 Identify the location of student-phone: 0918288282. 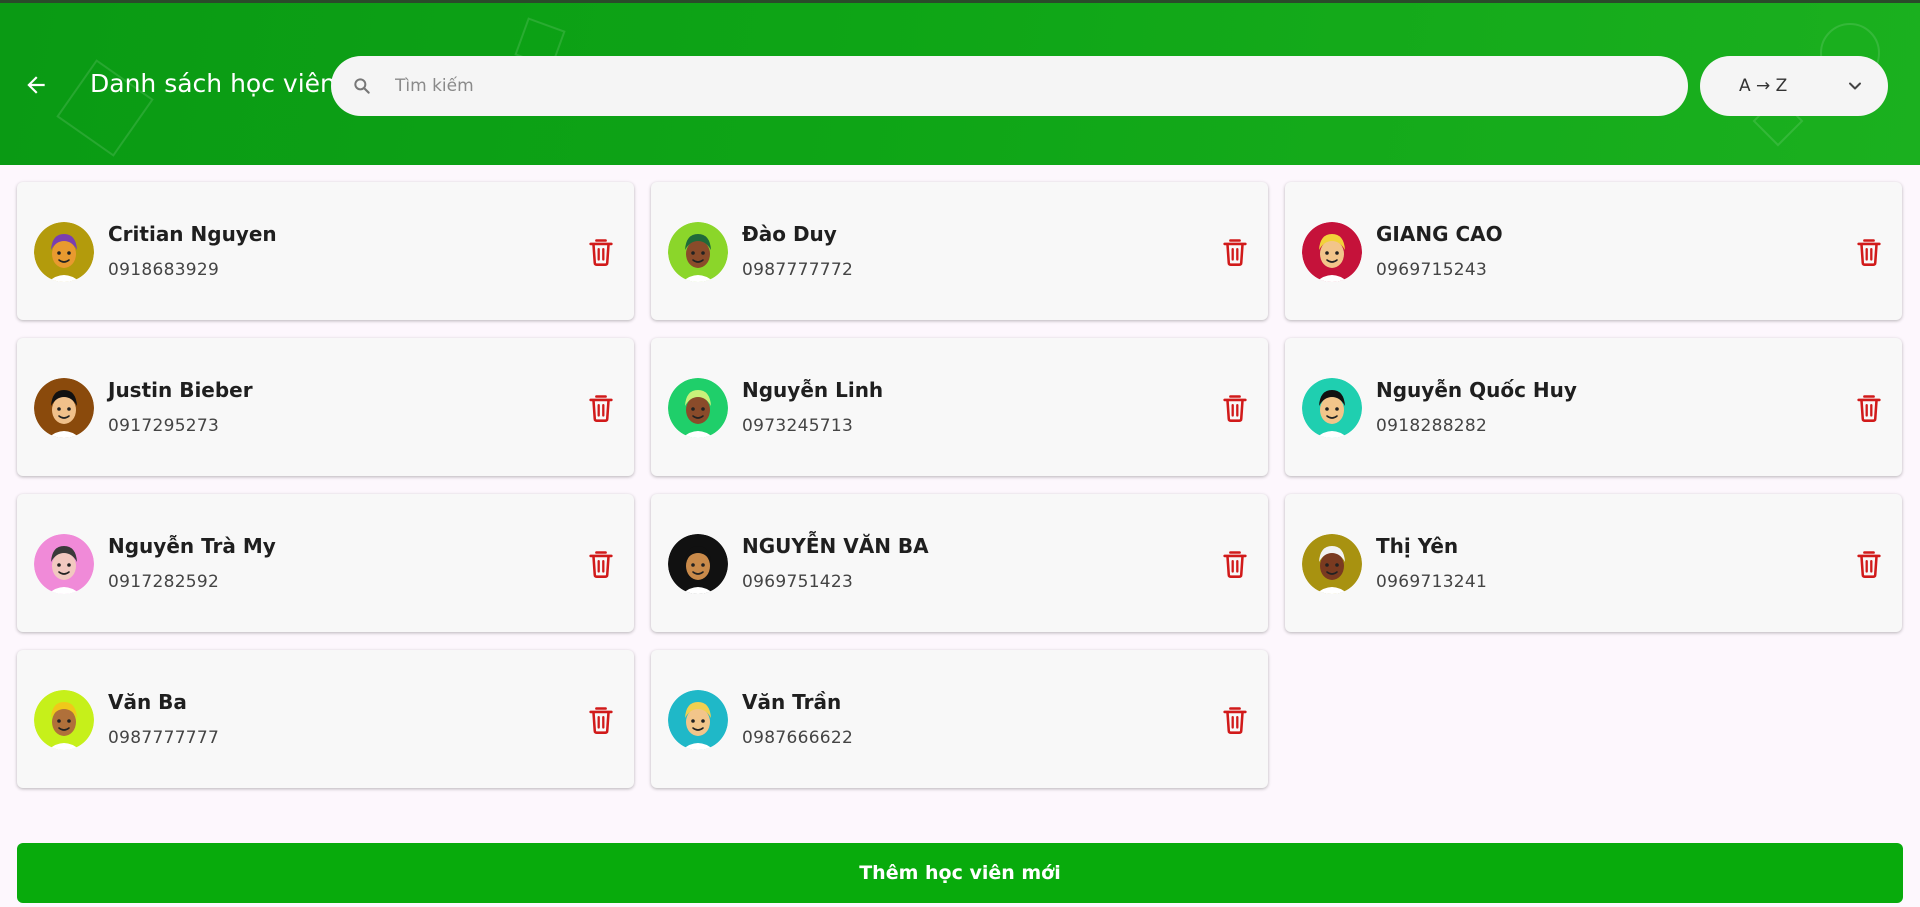
(1432, 426).